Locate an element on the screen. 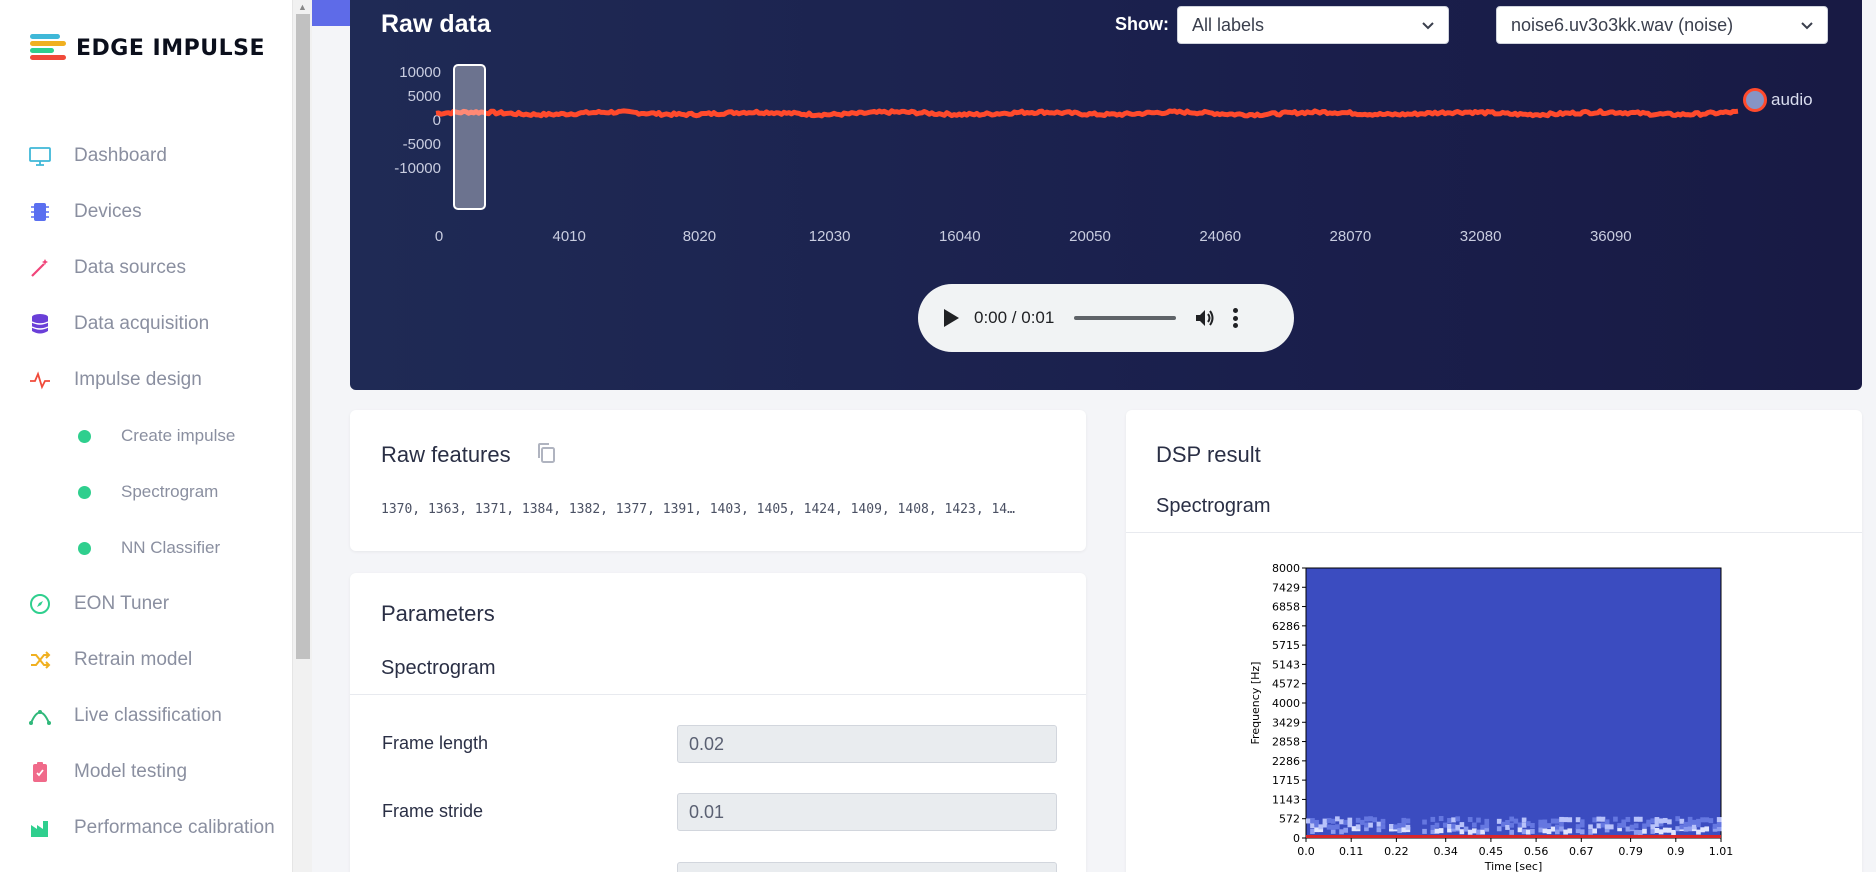 The width and height of the screenshot is (1876, 872). parameters-title: Parameters is located at coordinates (438, 613).